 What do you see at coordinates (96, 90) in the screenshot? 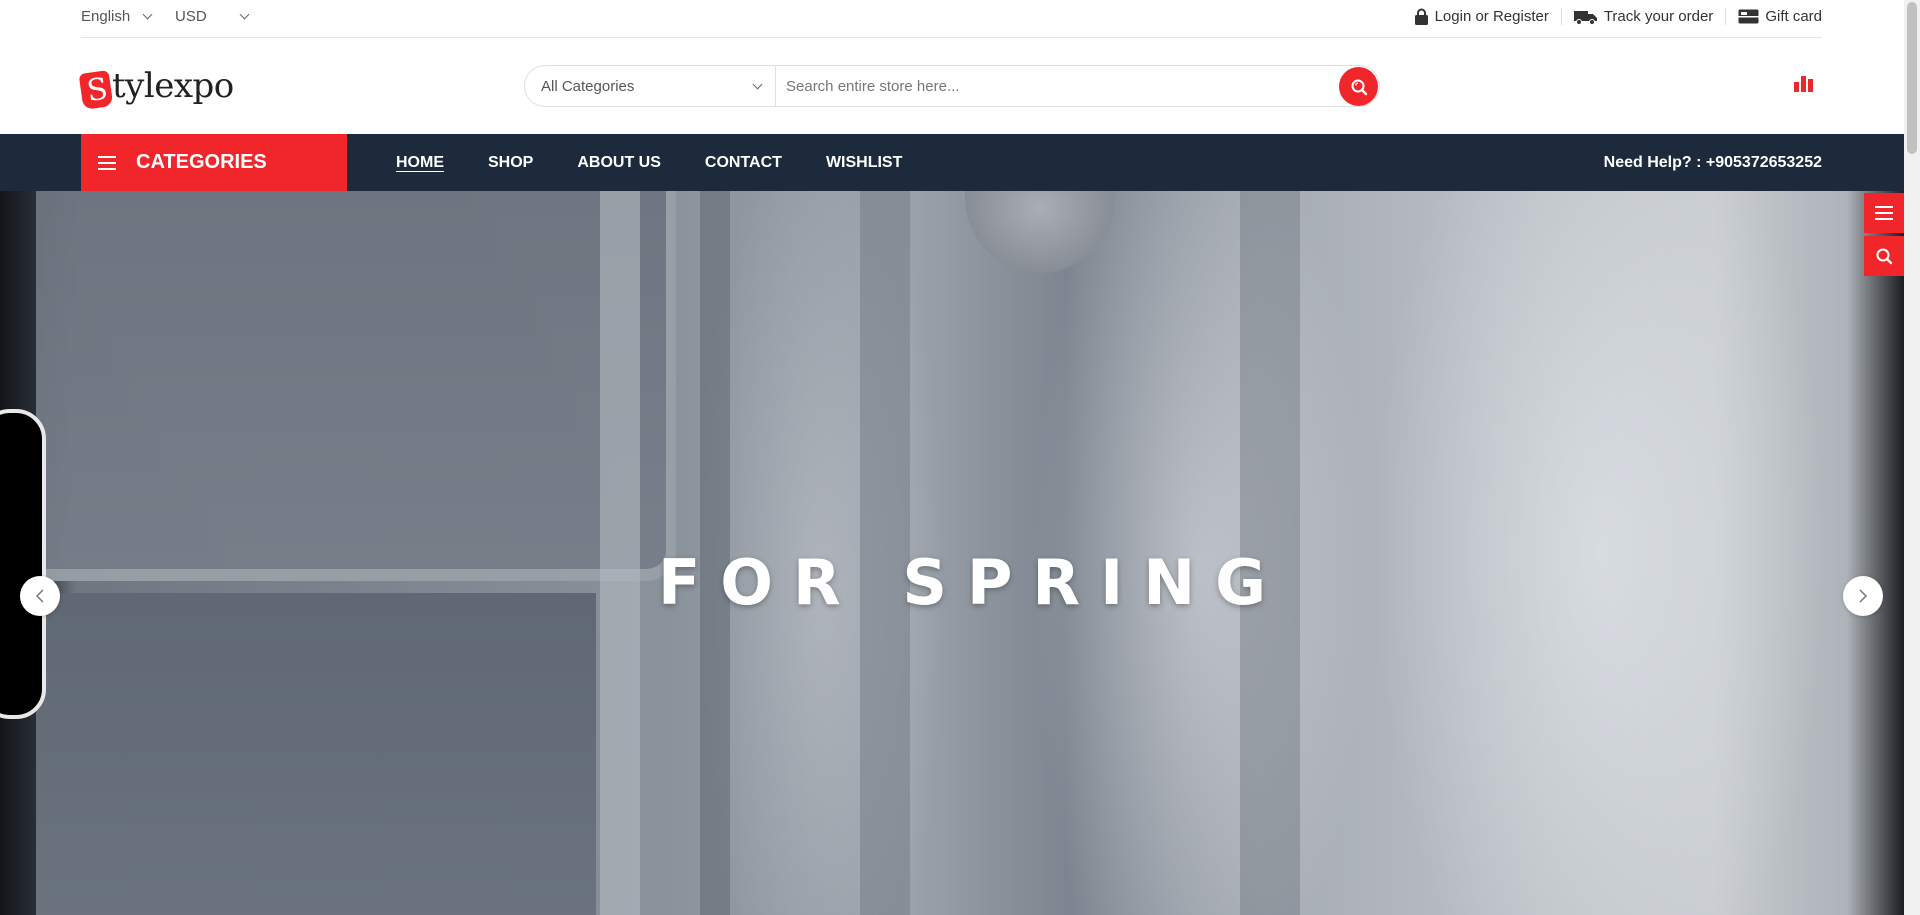
I see `logo-tag-icon: S` at bounding box center [96, 90].